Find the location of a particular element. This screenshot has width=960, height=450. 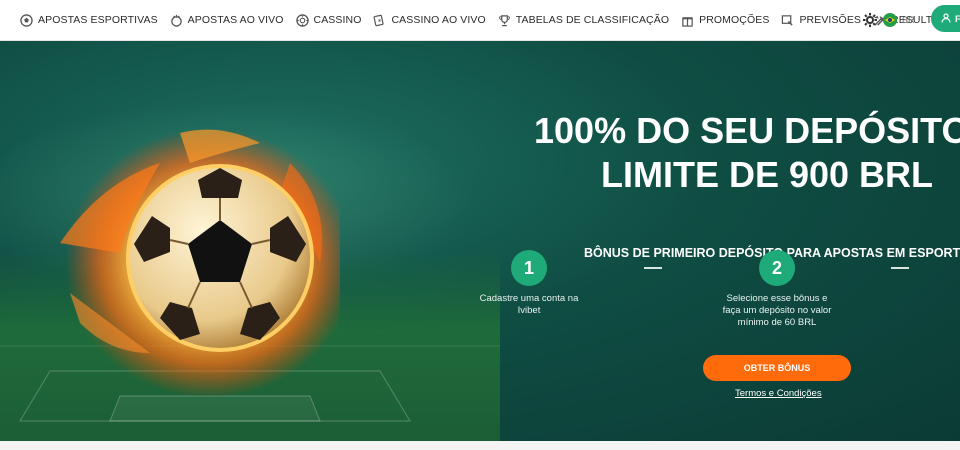

nav-item-label: Previsões is located at coordinates (830, 20).